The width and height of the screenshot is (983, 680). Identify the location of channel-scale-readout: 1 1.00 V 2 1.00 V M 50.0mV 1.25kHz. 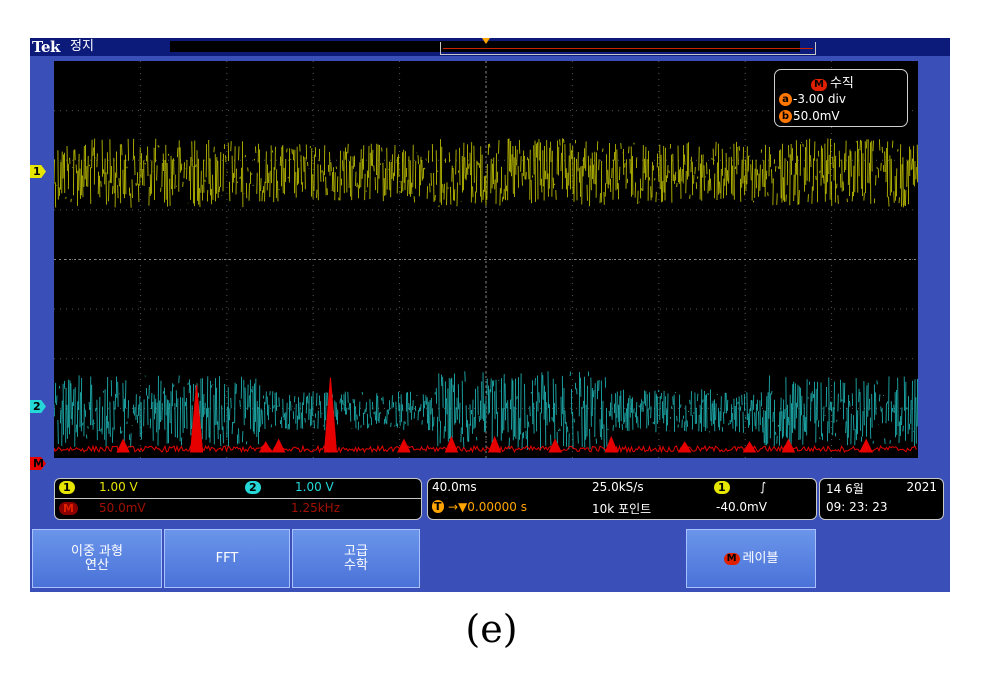
(238, 499).